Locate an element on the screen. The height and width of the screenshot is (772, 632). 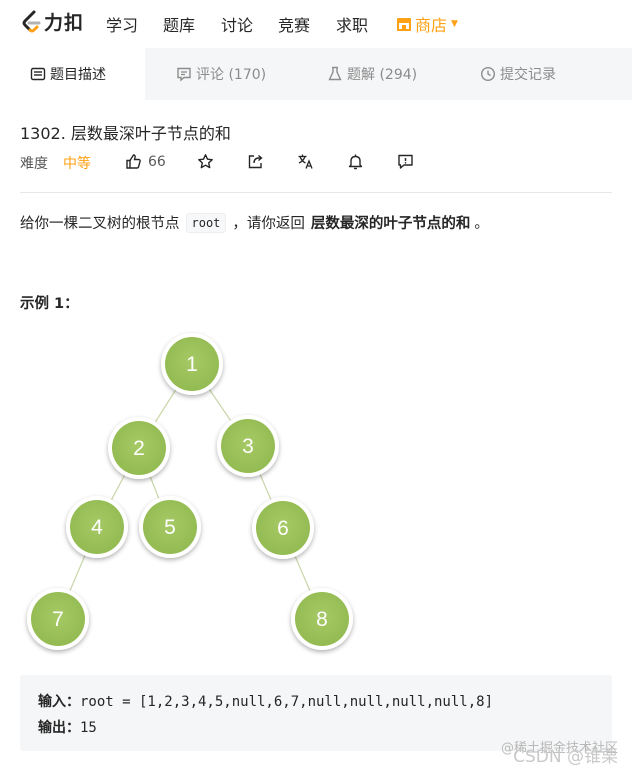
like-button: 66 is located at coordinates (145, 161).